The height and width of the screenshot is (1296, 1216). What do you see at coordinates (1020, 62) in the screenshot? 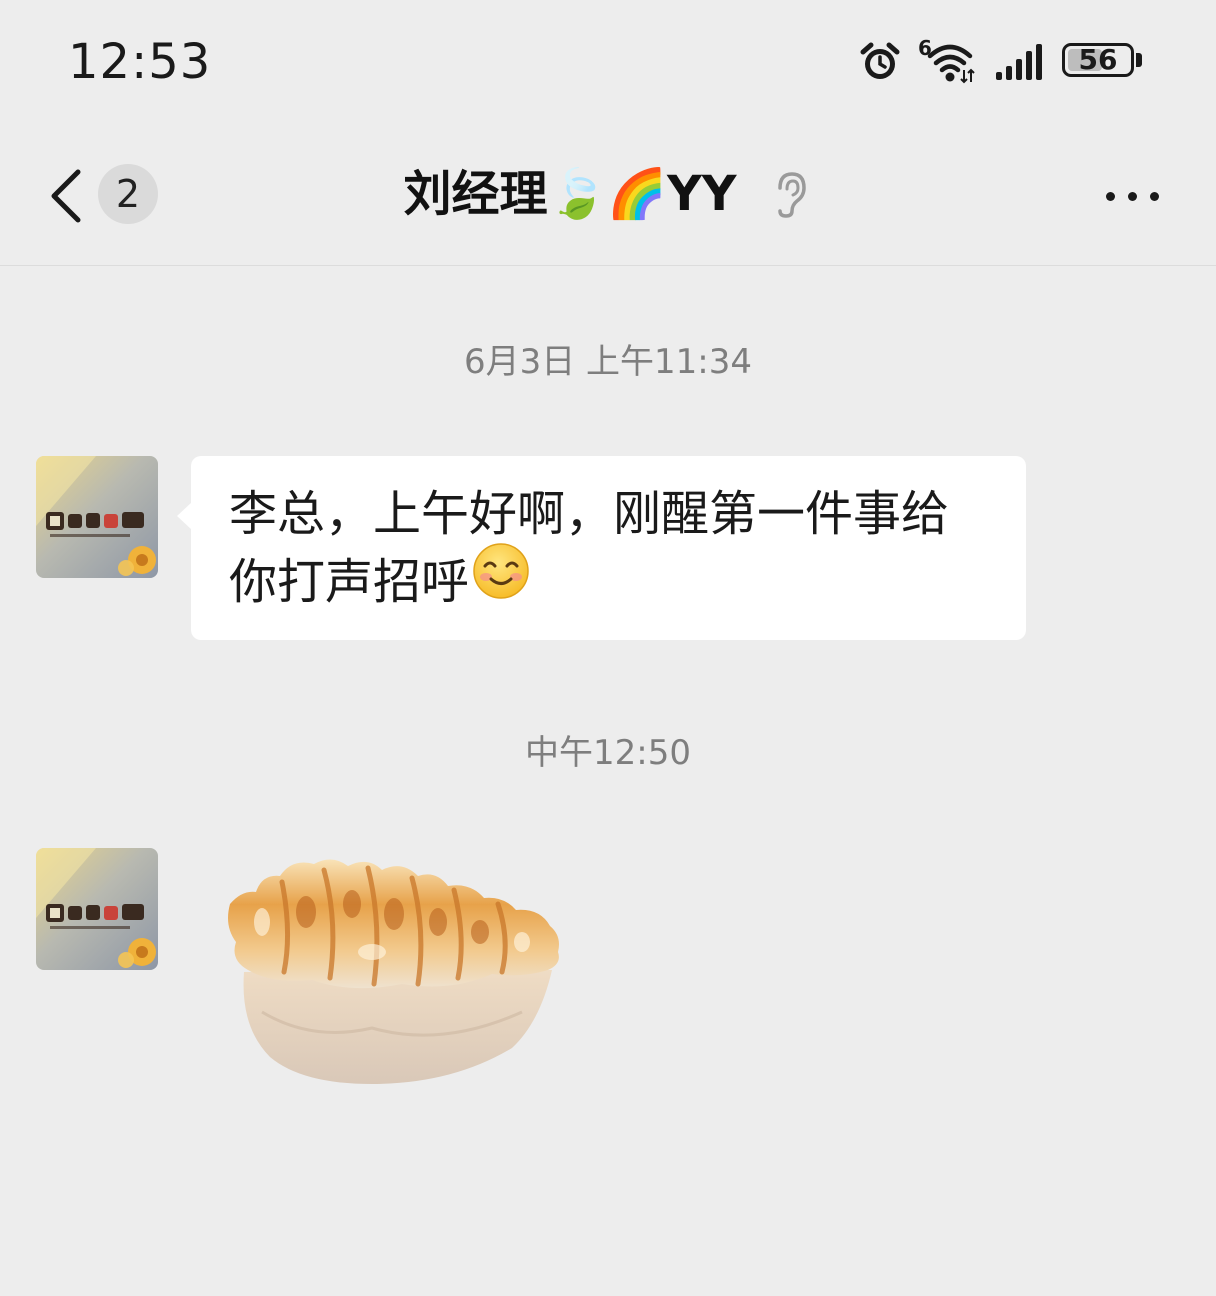
I see `signal-icon` at bounding box center [1020, 62].